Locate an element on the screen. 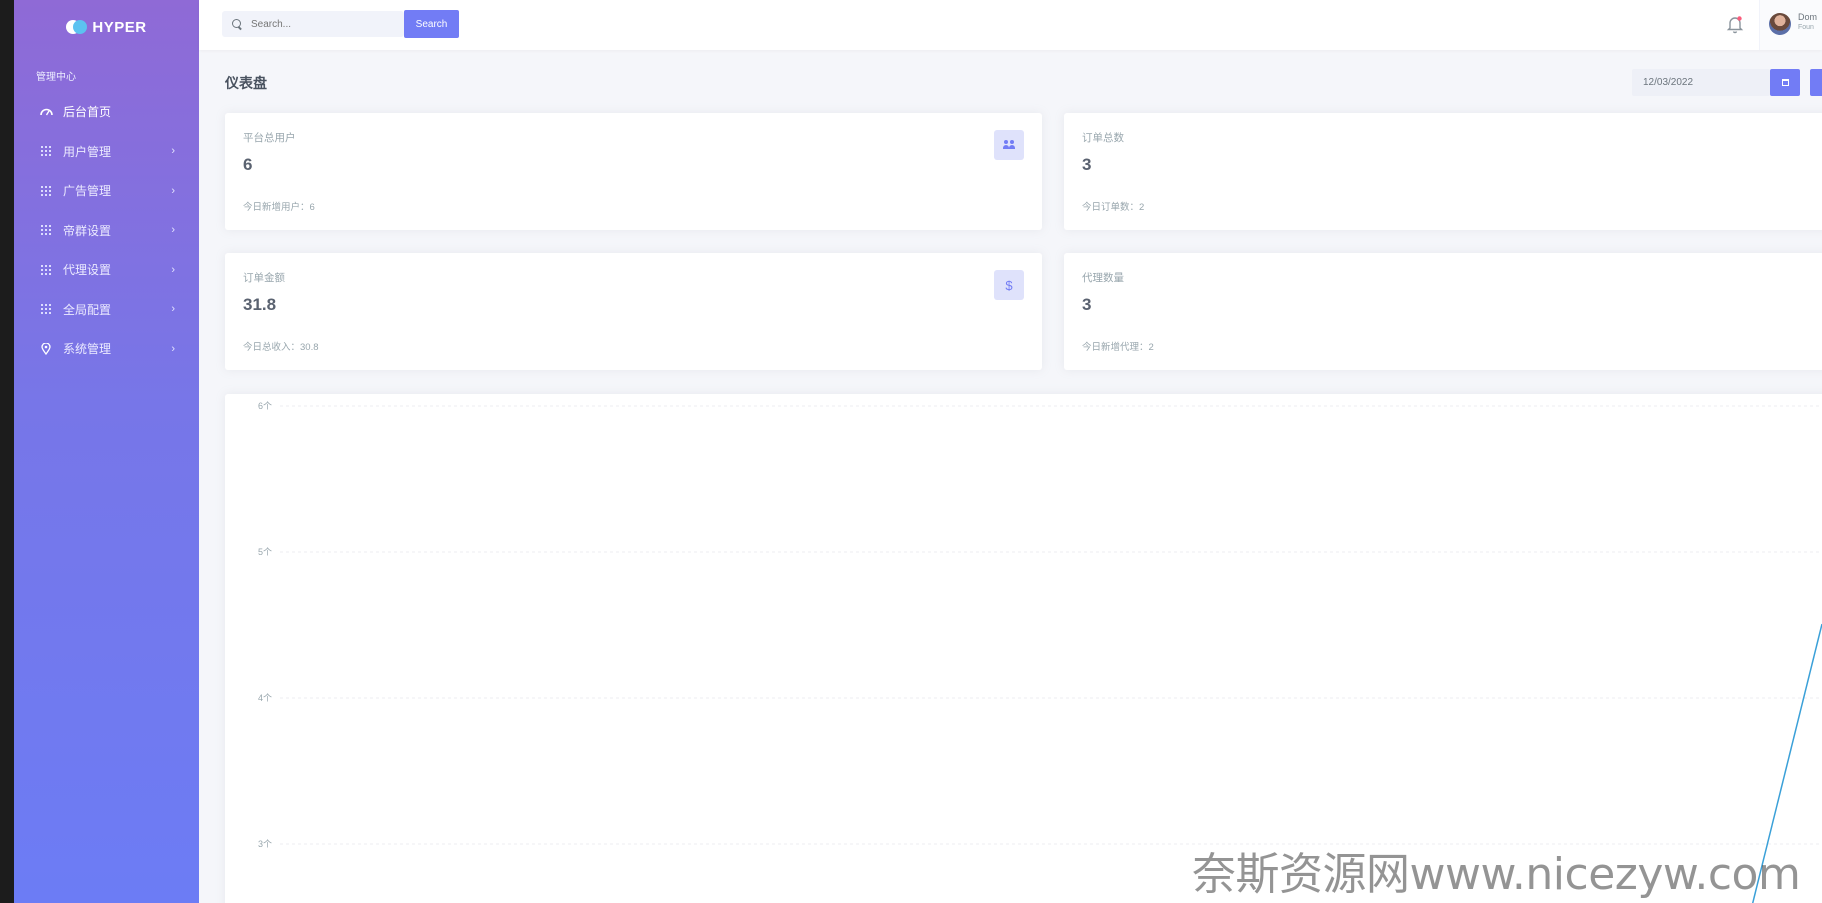 This screenshot has height=903, width=1822. sidebar-item-label: 用户管理 is located at coordinates (87, 151).